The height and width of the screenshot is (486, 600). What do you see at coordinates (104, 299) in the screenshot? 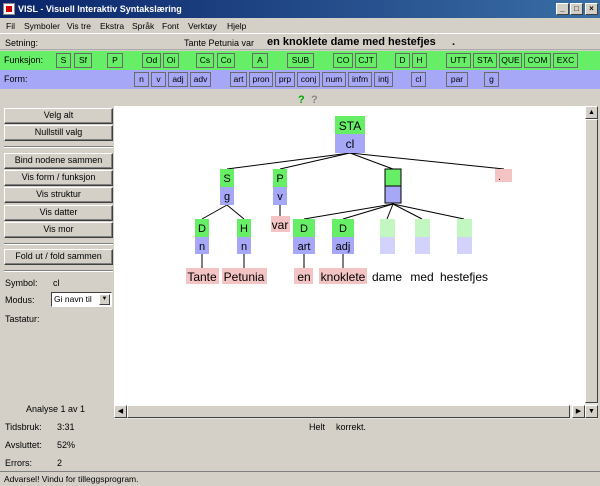
I see `chevron-down-icon: ▼` at bounding box center [104, 299].